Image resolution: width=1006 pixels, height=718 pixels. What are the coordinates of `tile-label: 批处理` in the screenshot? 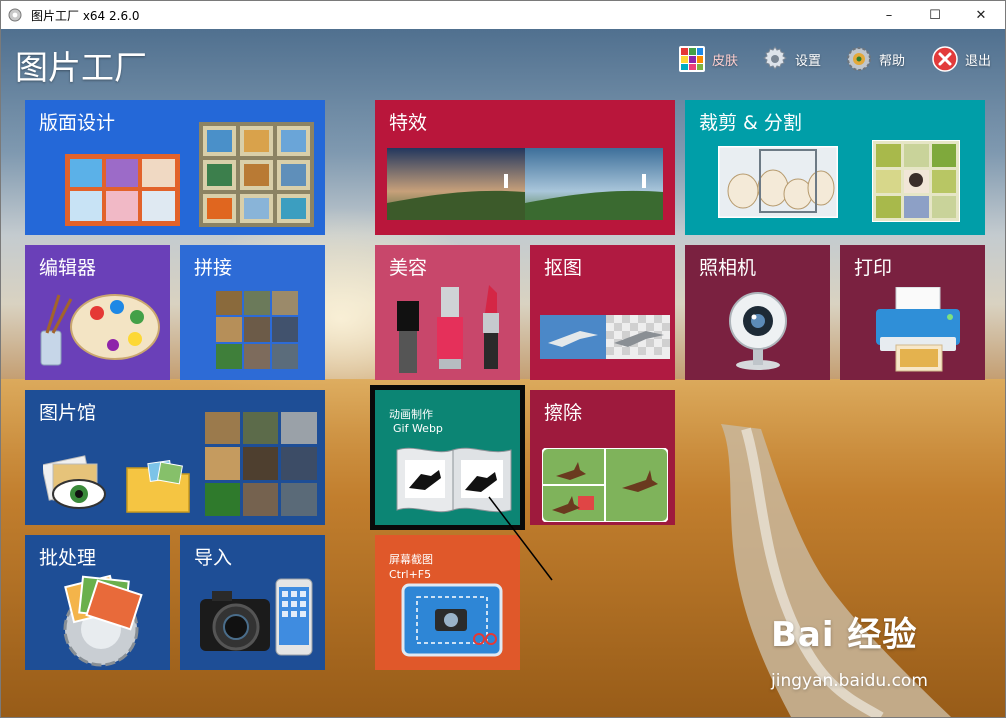 It's located at (68, 558).